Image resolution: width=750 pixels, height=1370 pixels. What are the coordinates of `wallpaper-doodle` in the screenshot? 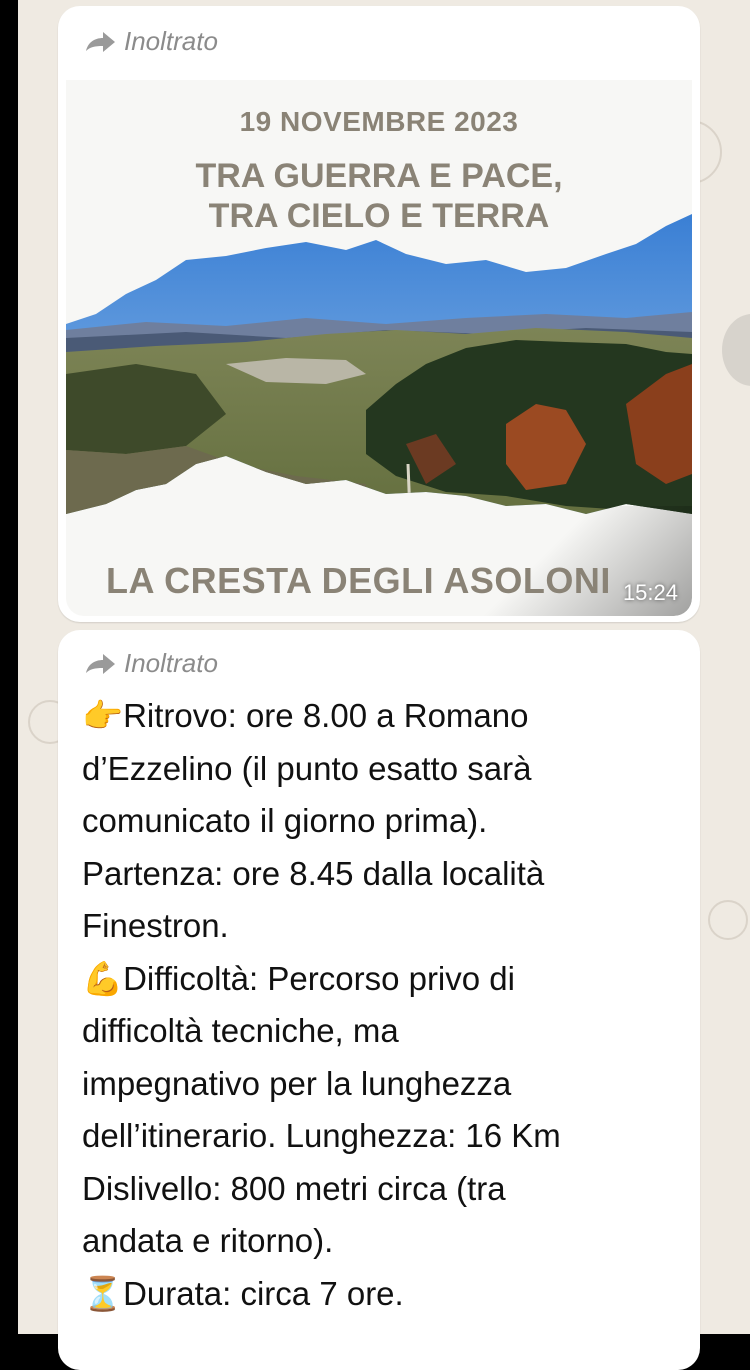 It's located at (728, 920).